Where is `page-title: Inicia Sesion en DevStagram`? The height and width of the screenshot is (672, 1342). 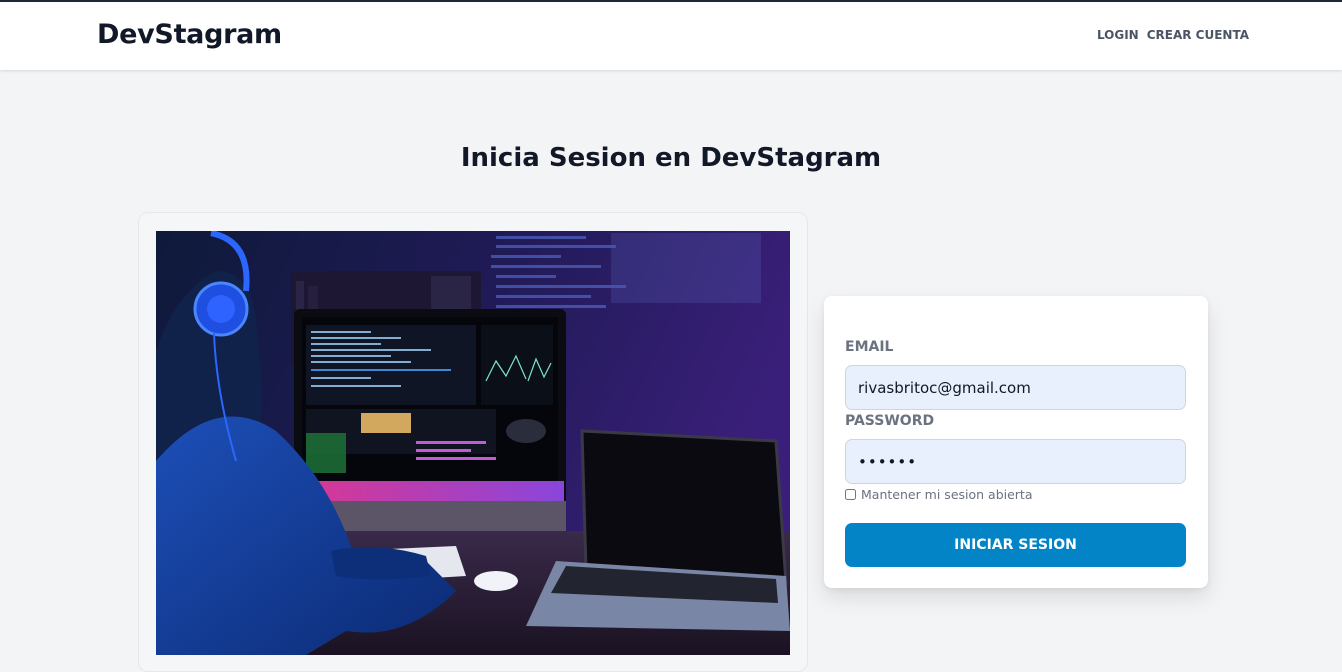
page-title: Inicia Sesion en DevStagram is located at coordinates (671, 158).